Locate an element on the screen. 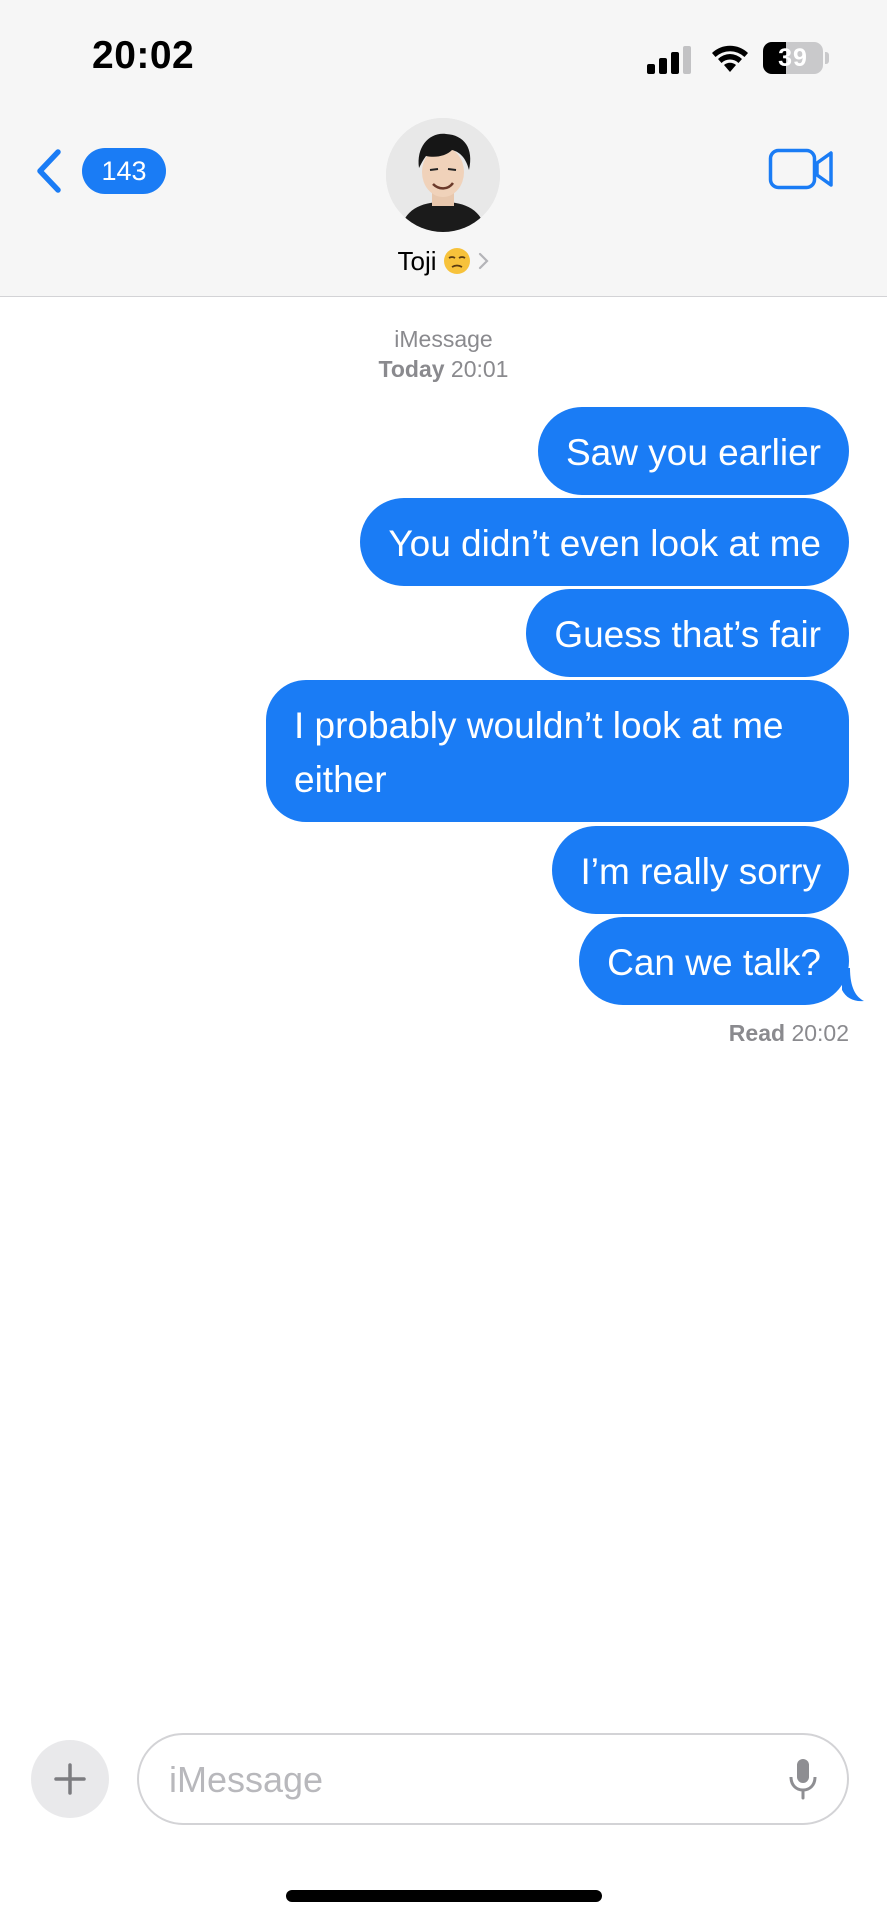  avatar-image is located at coordinates (443, 175).